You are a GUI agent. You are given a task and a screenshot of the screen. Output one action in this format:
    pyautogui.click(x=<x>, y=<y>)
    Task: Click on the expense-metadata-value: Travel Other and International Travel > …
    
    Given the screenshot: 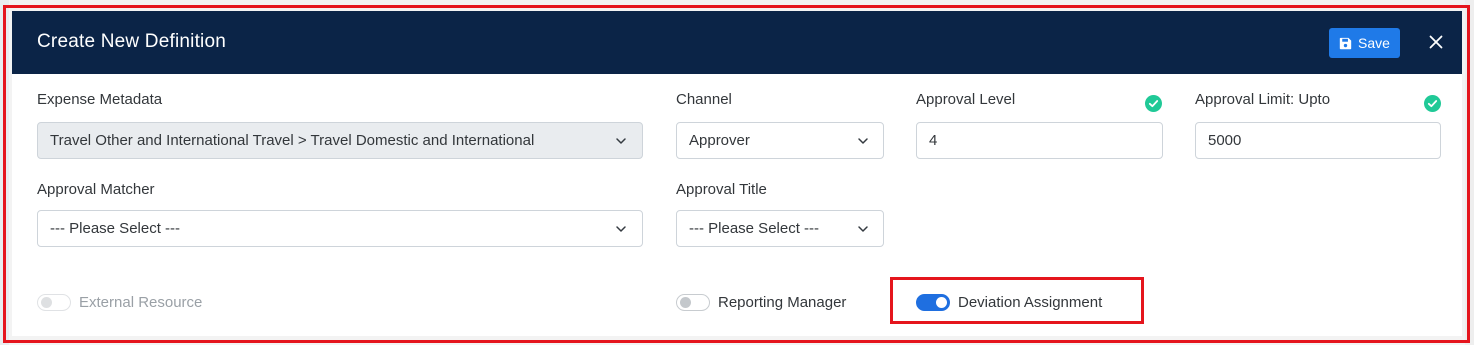 What is the action you would take?
    pyautogui.click(x=292, y=140)
    